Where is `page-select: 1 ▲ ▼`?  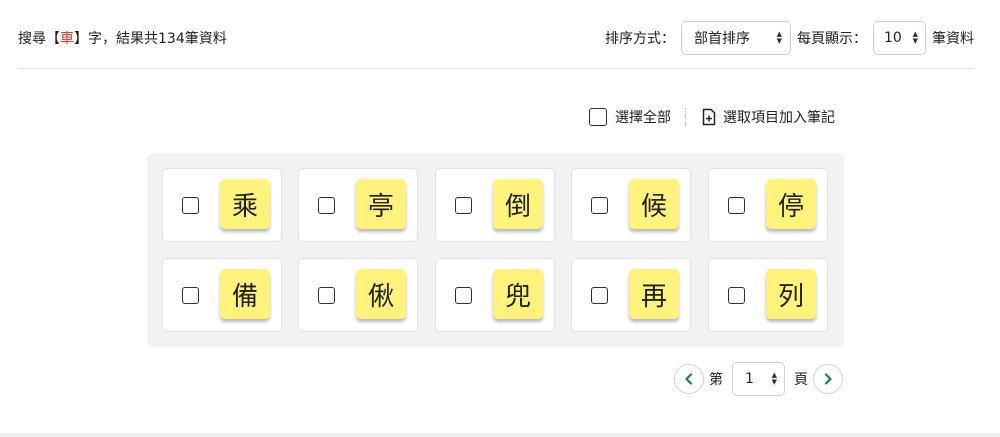
page-select: 1 ▲ ▼ is located at coordinates (758, 379).